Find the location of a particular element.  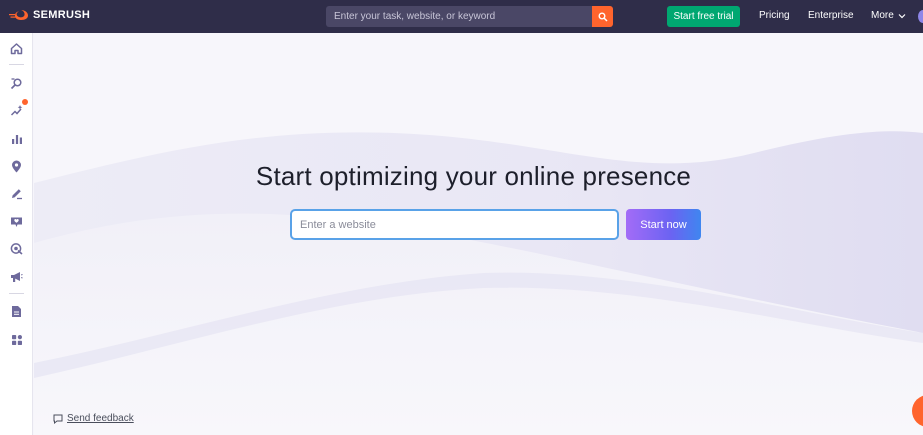

nav-pricing-link: Pricing is located at coordinates (774, 15).